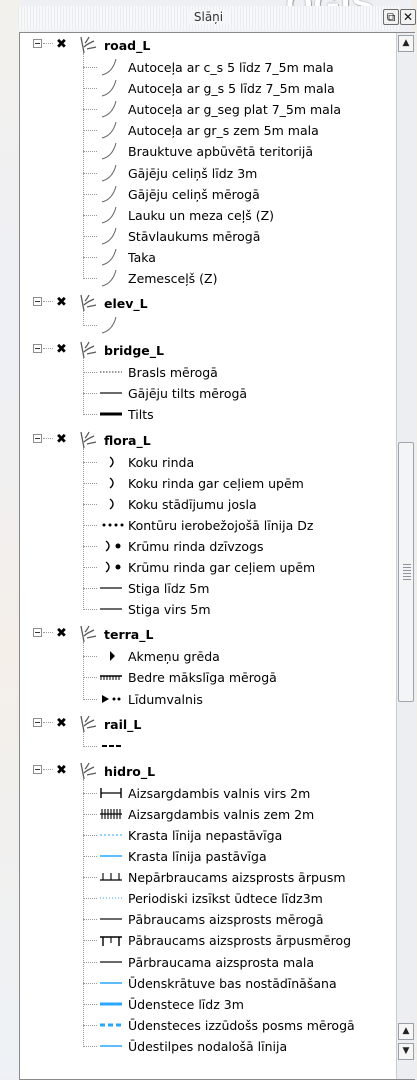  What do you see at coordinates (207, 194) in the screenshot?
I see `legend-item: Gājēju celiņš mērogā` at bounding box center [207, 194].